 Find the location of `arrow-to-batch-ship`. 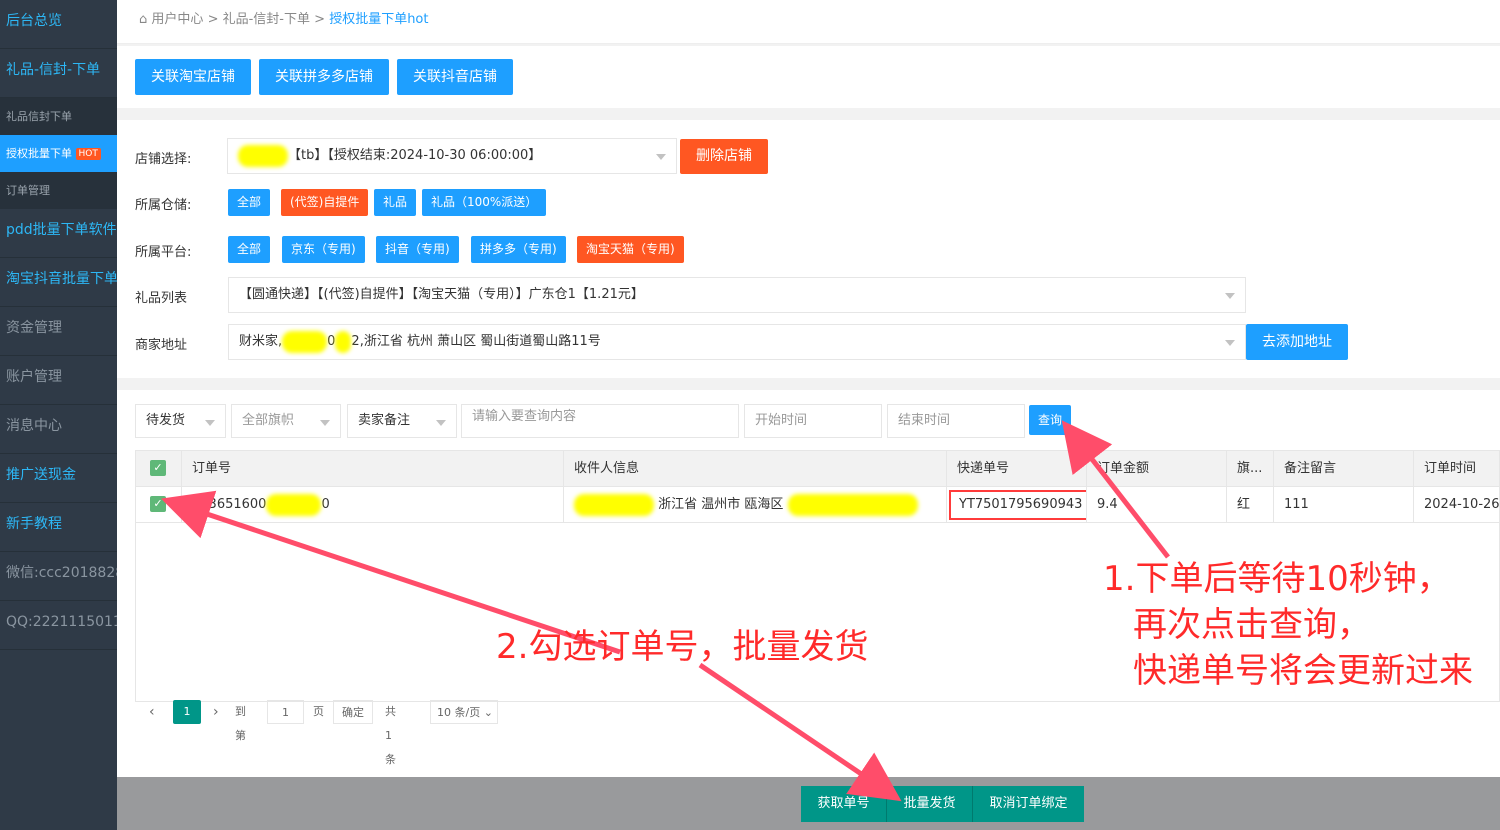

arrow-to-batch-ship is located at coordinates (800, 732).